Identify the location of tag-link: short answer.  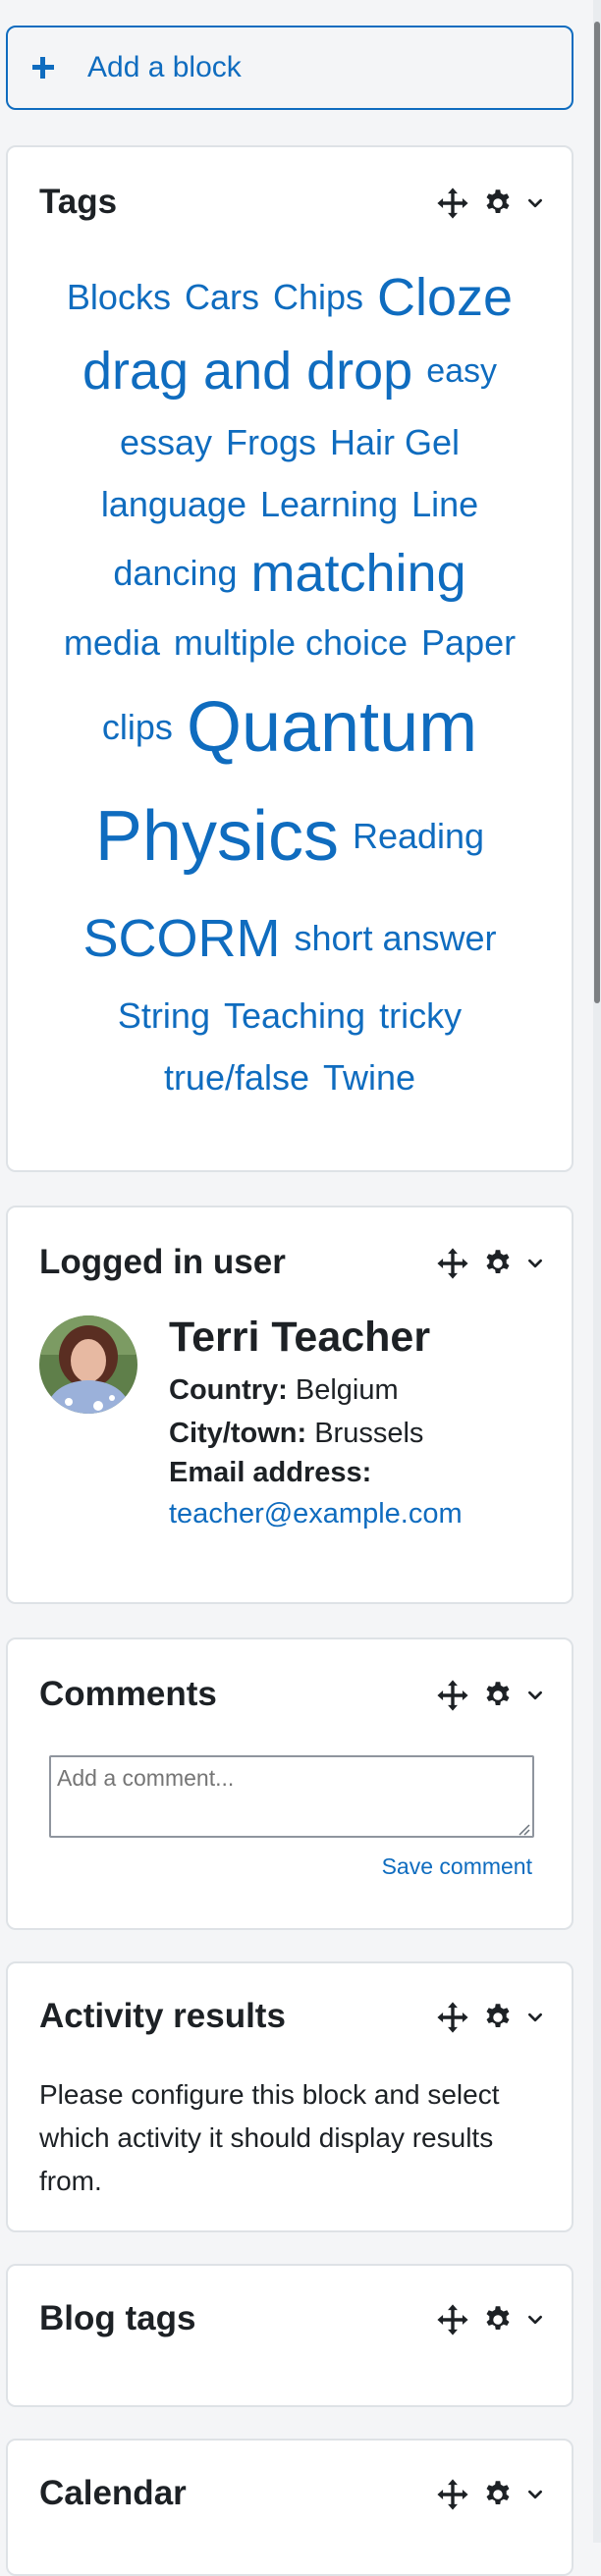
(395, 938).